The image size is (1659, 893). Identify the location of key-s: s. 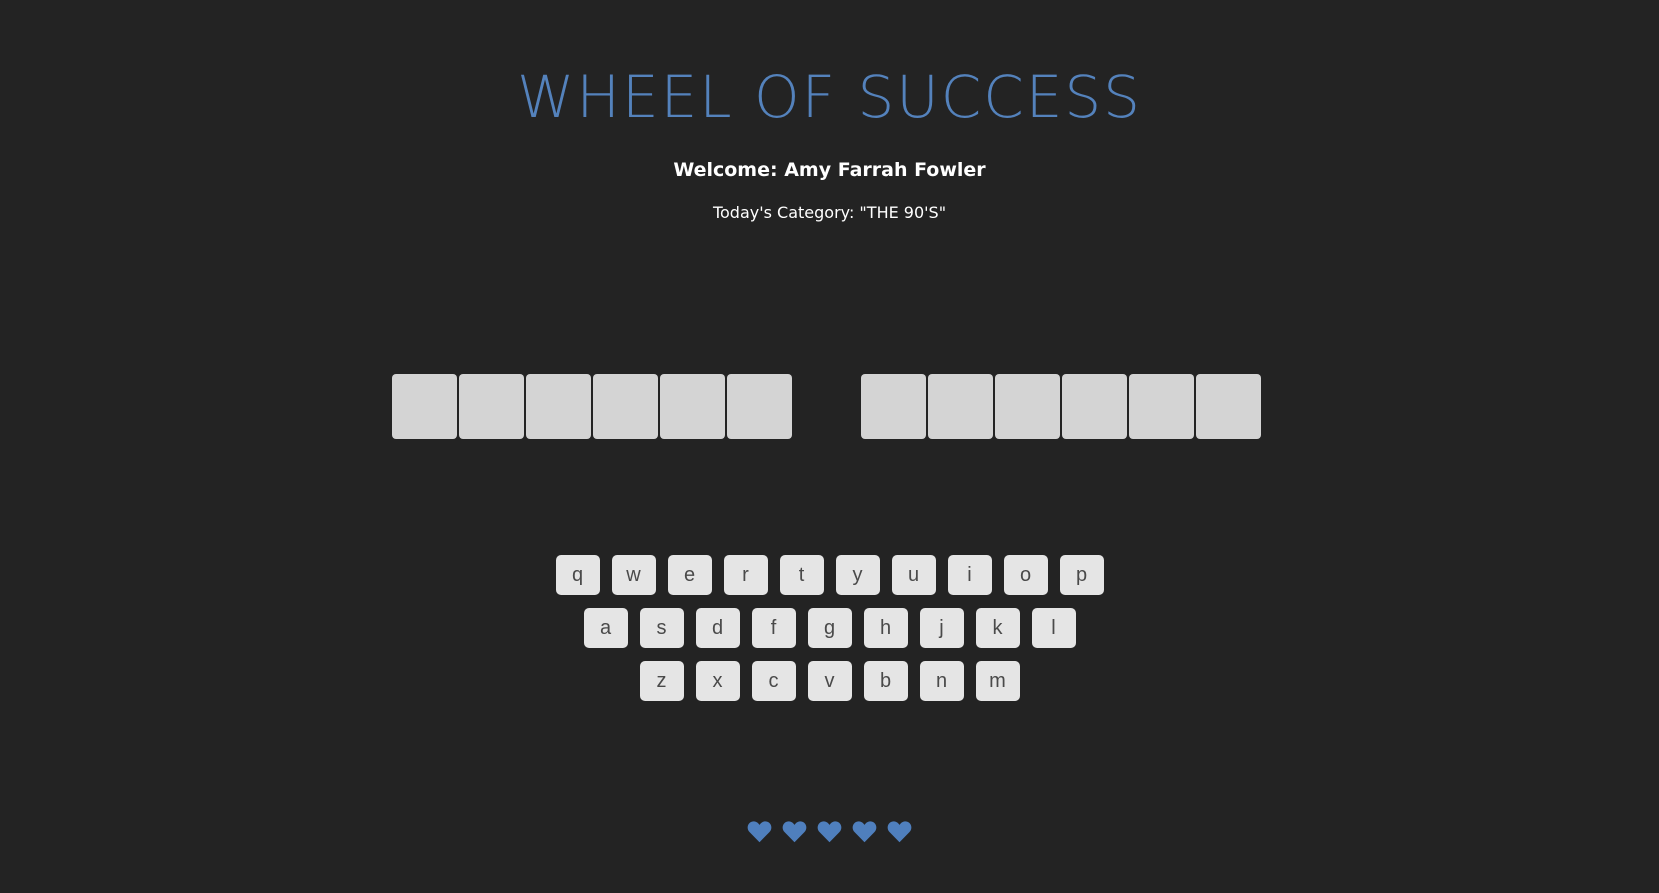
(661, 628).